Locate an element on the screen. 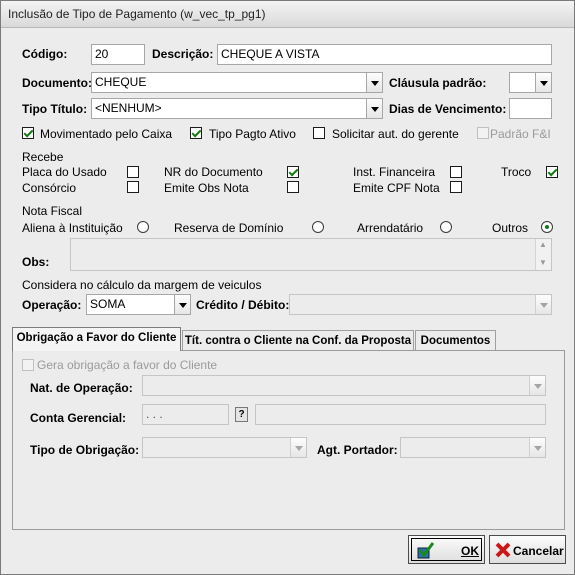 Image resolution: width=575 pixels, height=575 pixels. agt-portador-select is located at coordinates (473, 447).